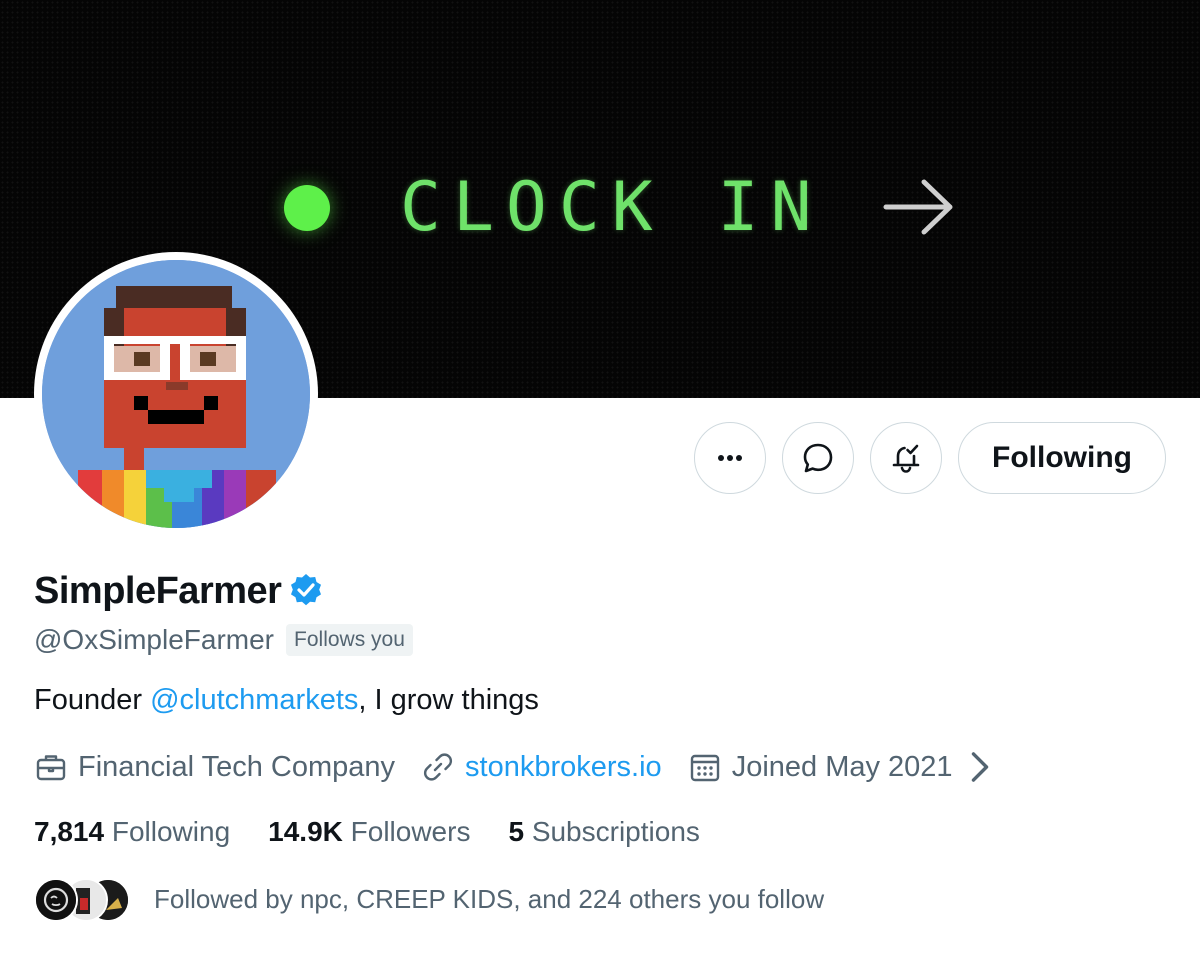 This screenshot has width=1200, height=960. Describe the element at coordinates (307, 208) in the screenshot. I see `status-dot` at that location.